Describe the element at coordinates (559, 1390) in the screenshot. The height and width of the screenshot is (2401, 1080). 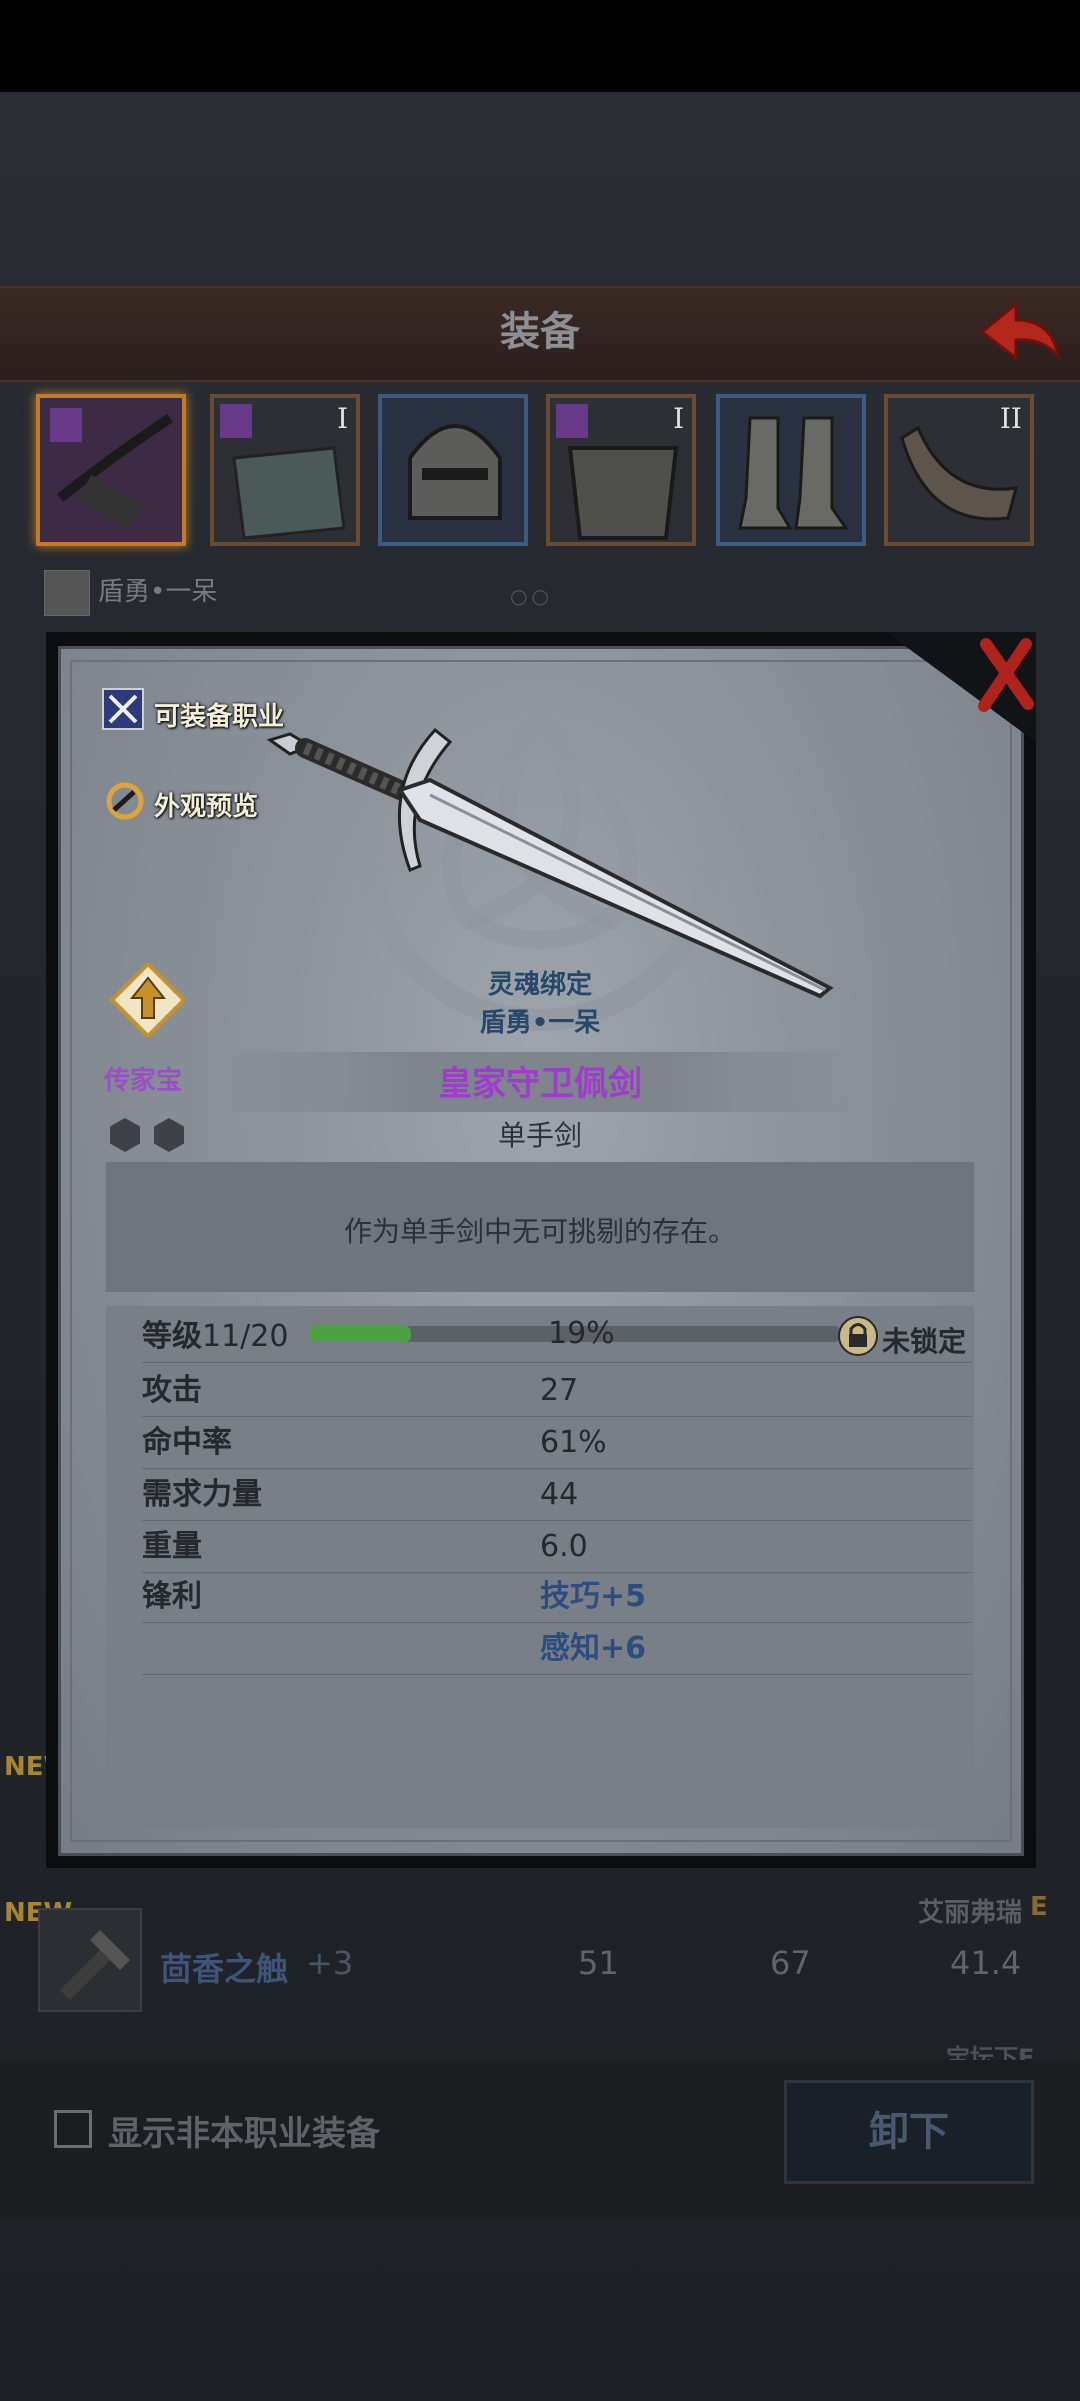
I see `stat-value: 27` at that location.